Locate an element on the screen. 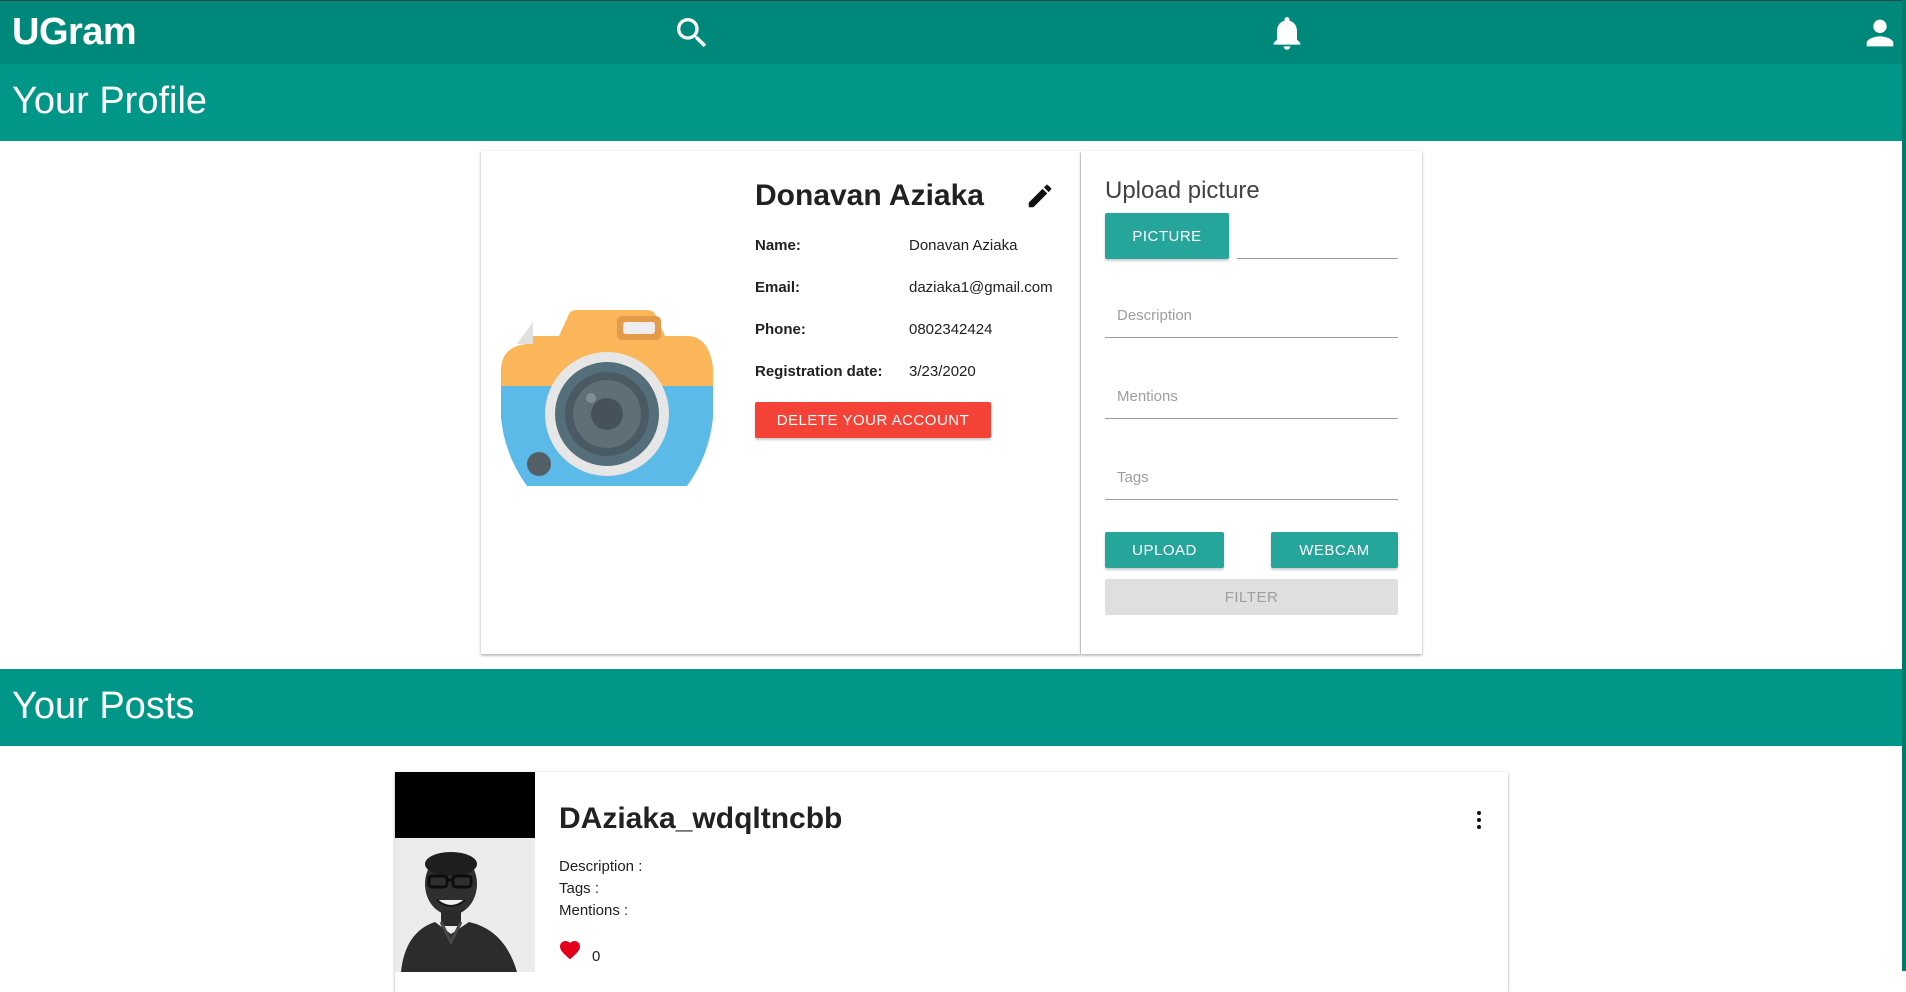 Image resolution: width=1906 pixels, height=992 pixels. more-vertical-icon is located at coordinates (1479, 820).